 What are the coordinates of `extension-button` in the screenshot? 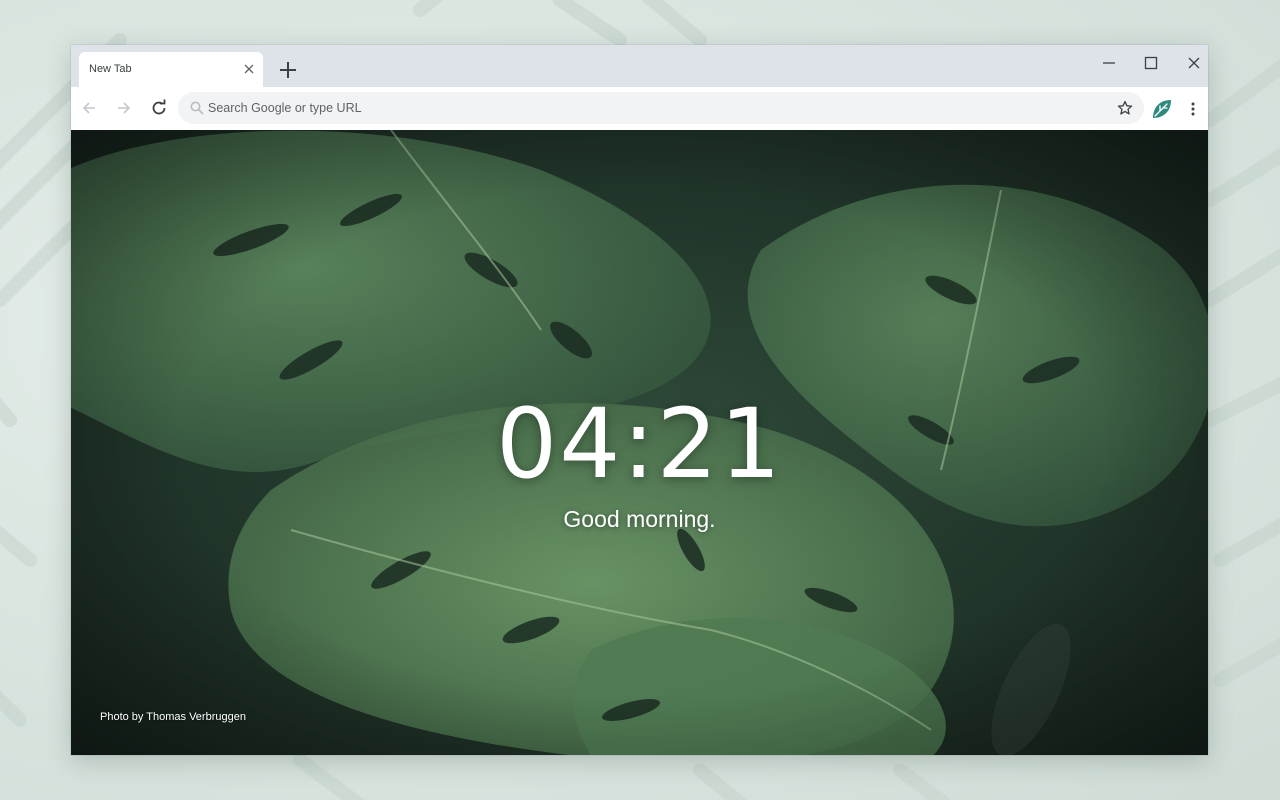 It's located at (1162, 109).